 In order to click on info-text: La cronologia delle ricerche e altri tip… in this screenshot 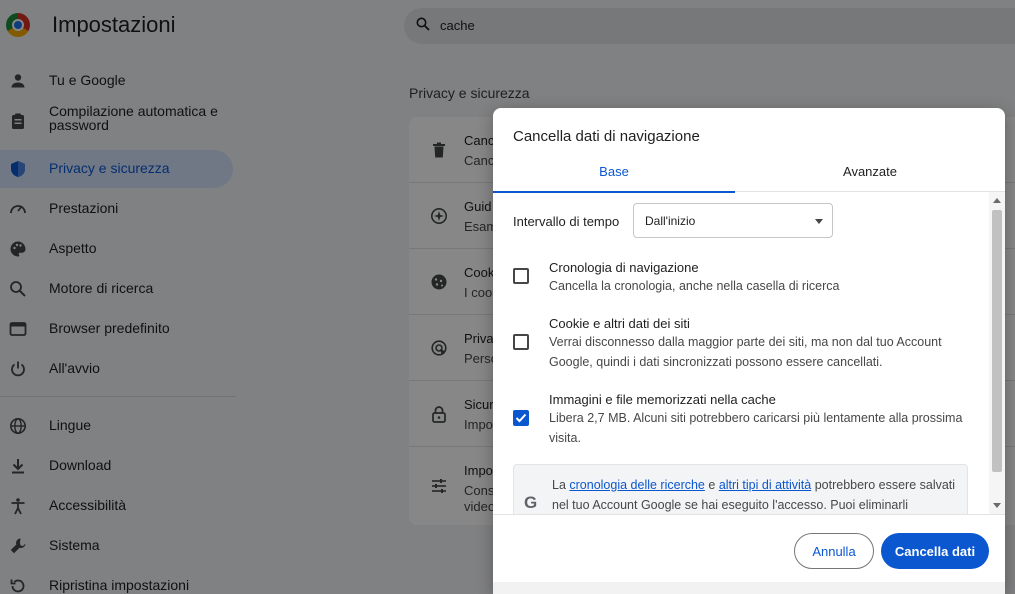, I will do `click(759, 494)`.